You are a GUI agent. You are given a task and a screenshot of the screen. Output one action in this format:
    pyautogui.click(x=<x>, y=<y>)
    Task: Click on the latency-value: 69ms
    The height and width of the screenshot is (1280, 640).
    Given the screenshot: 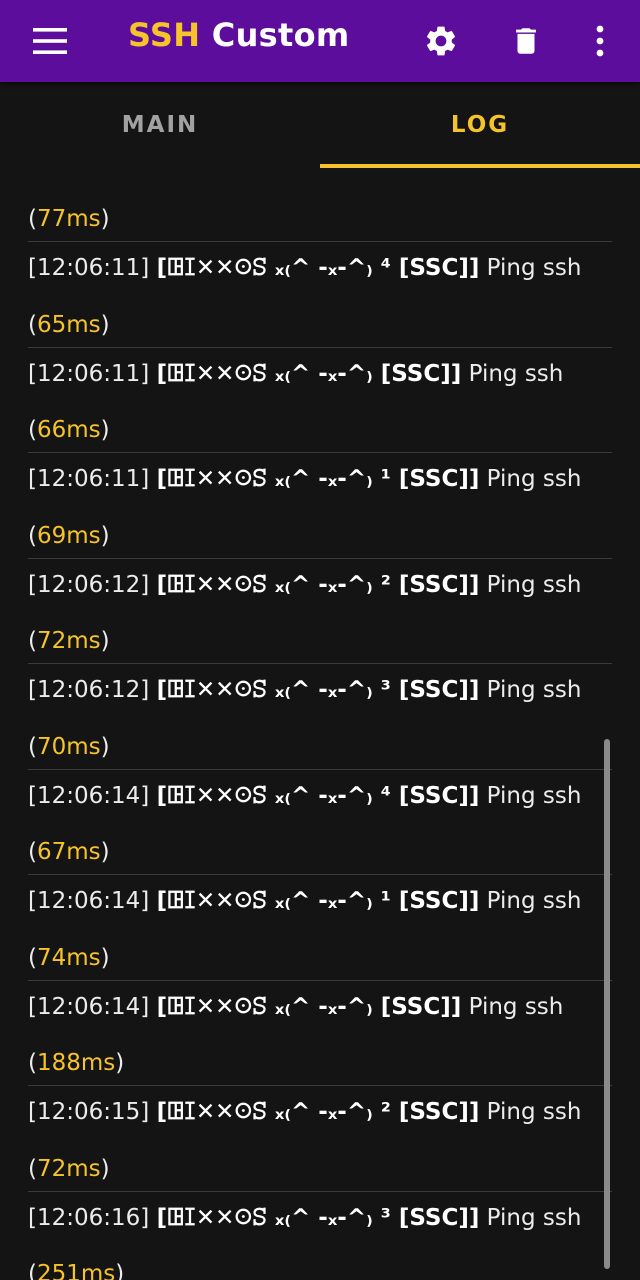 What is the action you would take?
    pyautogui.click(x=68, y=535)
    